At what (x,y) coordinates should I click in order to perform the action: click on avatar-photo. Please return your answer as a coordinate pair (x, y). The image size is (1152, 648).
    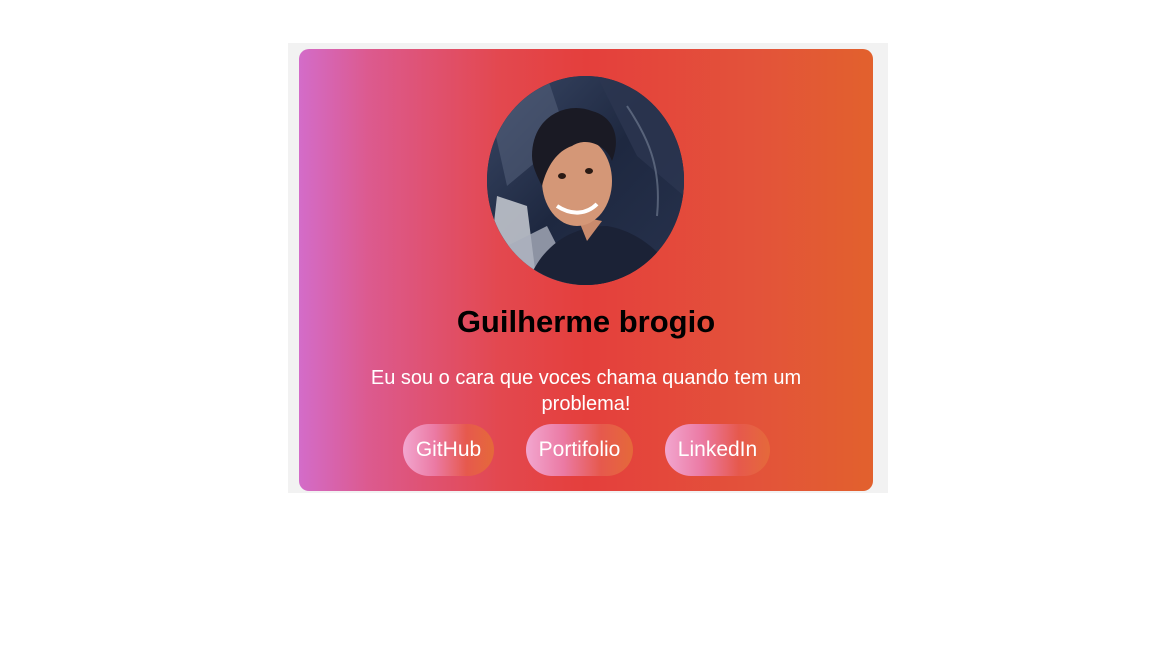
    Looking at the image, I should click on (585, 180).